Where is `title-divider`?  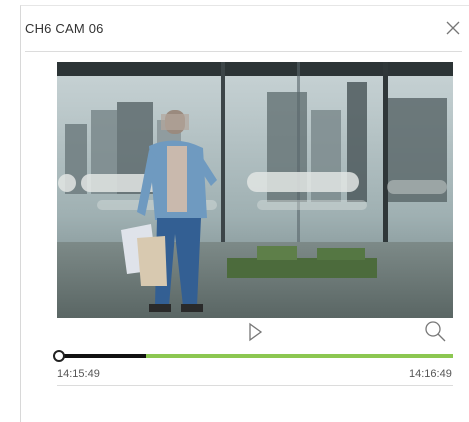
title-divider is located at coordinates (243, 51).